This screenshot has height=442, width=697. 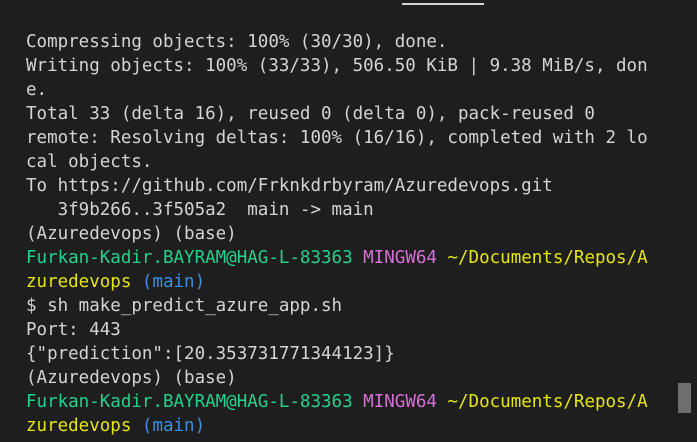 I want to click on terminal-line: 3f9b266..3f505a2 main -> main, so click(x=356, y=210).